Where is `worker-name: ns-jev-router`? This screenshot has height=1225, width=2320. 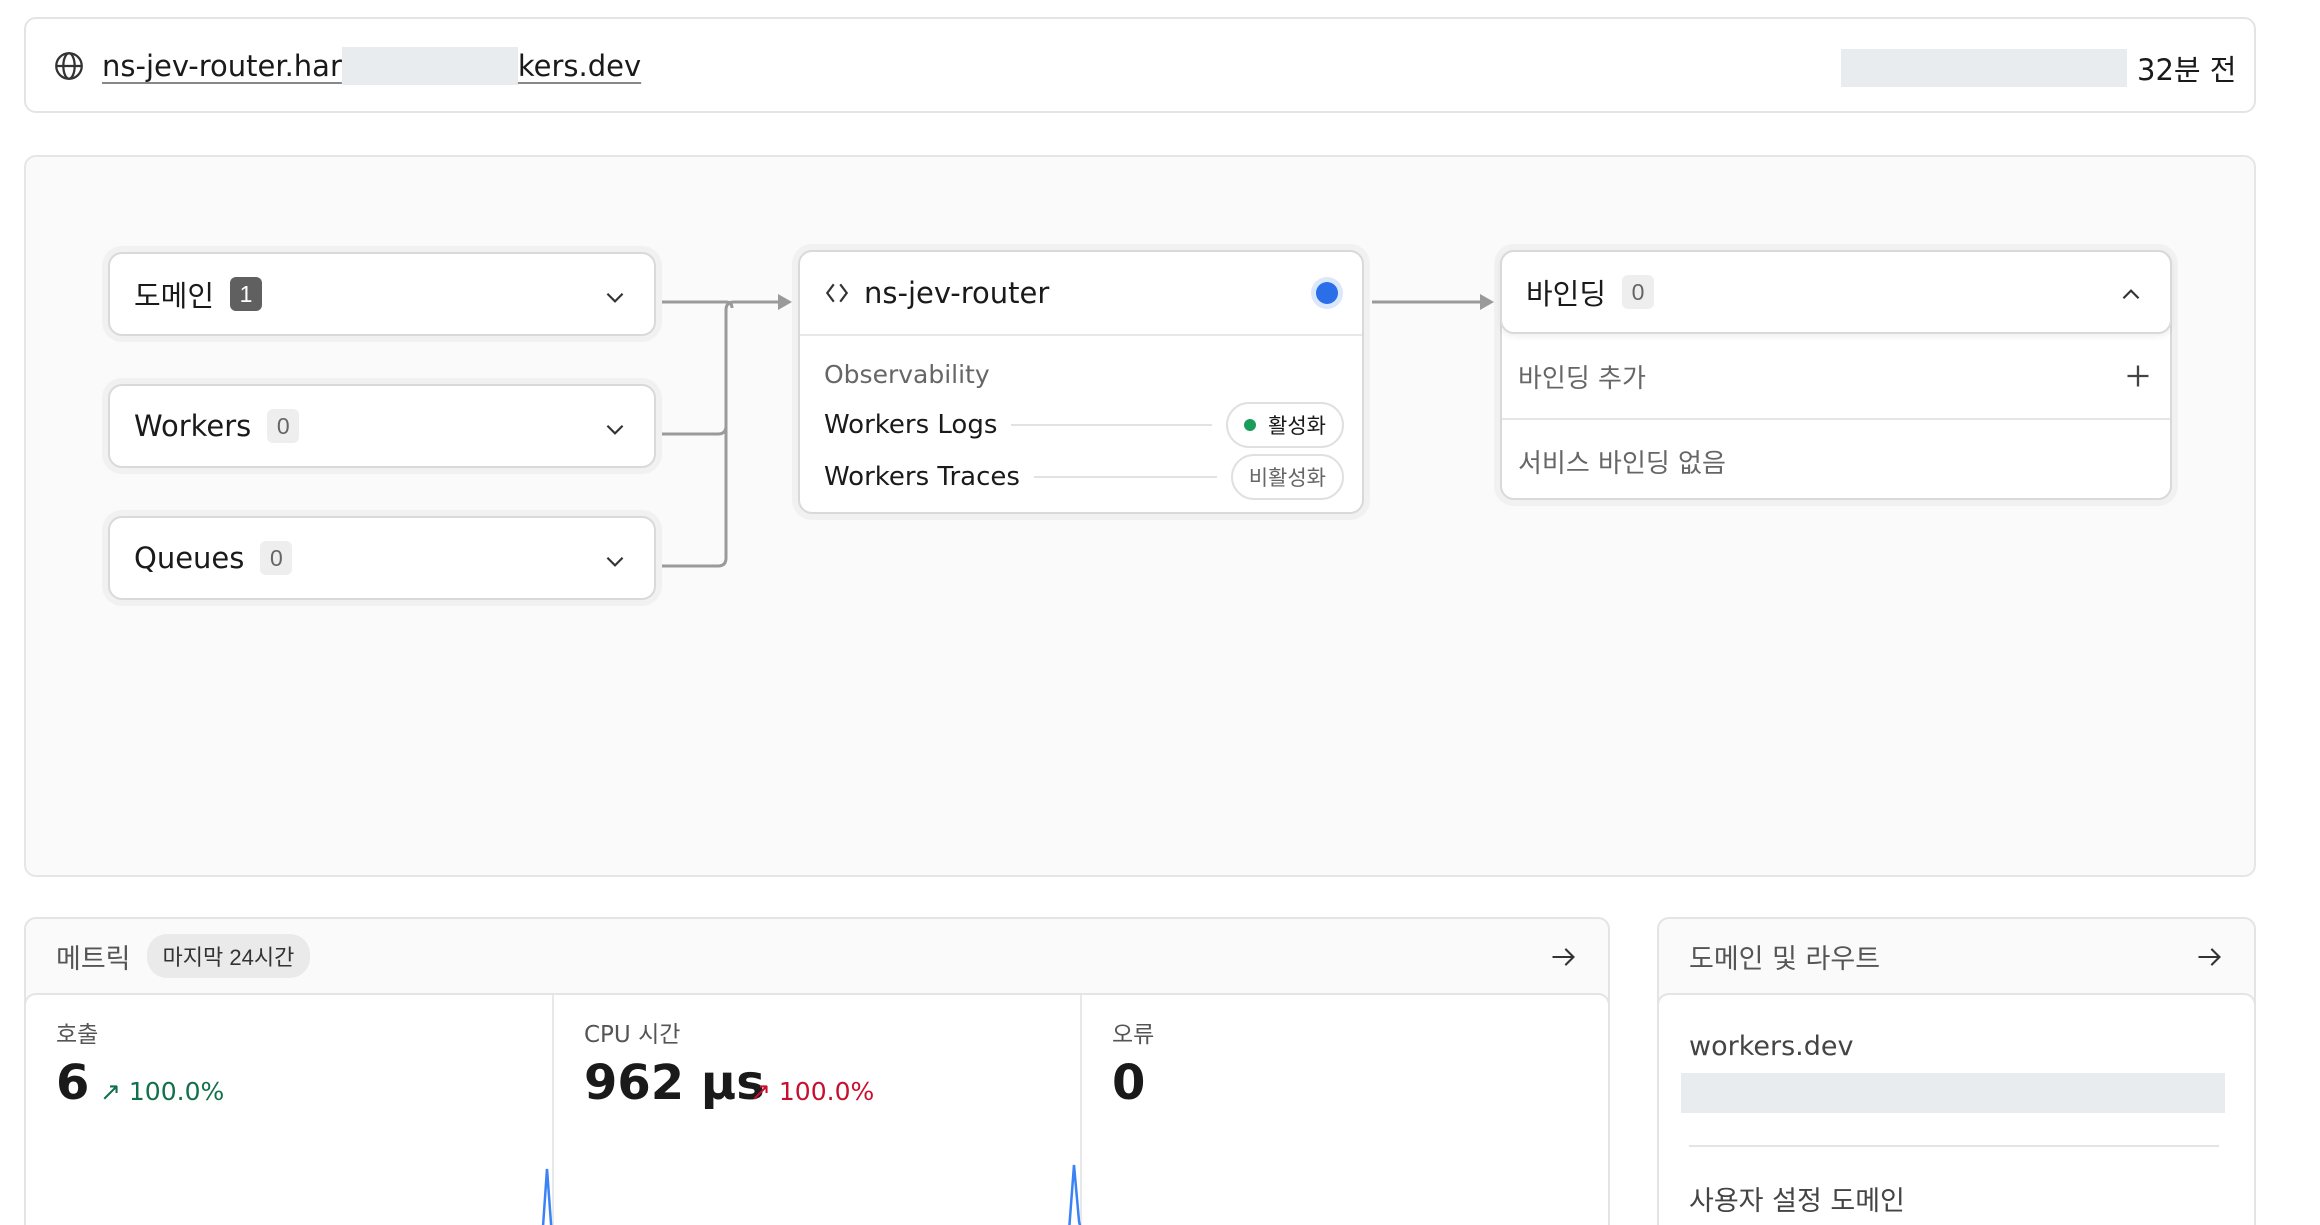
worker-name: ns-jev-router is located at coordinates (957, 293).